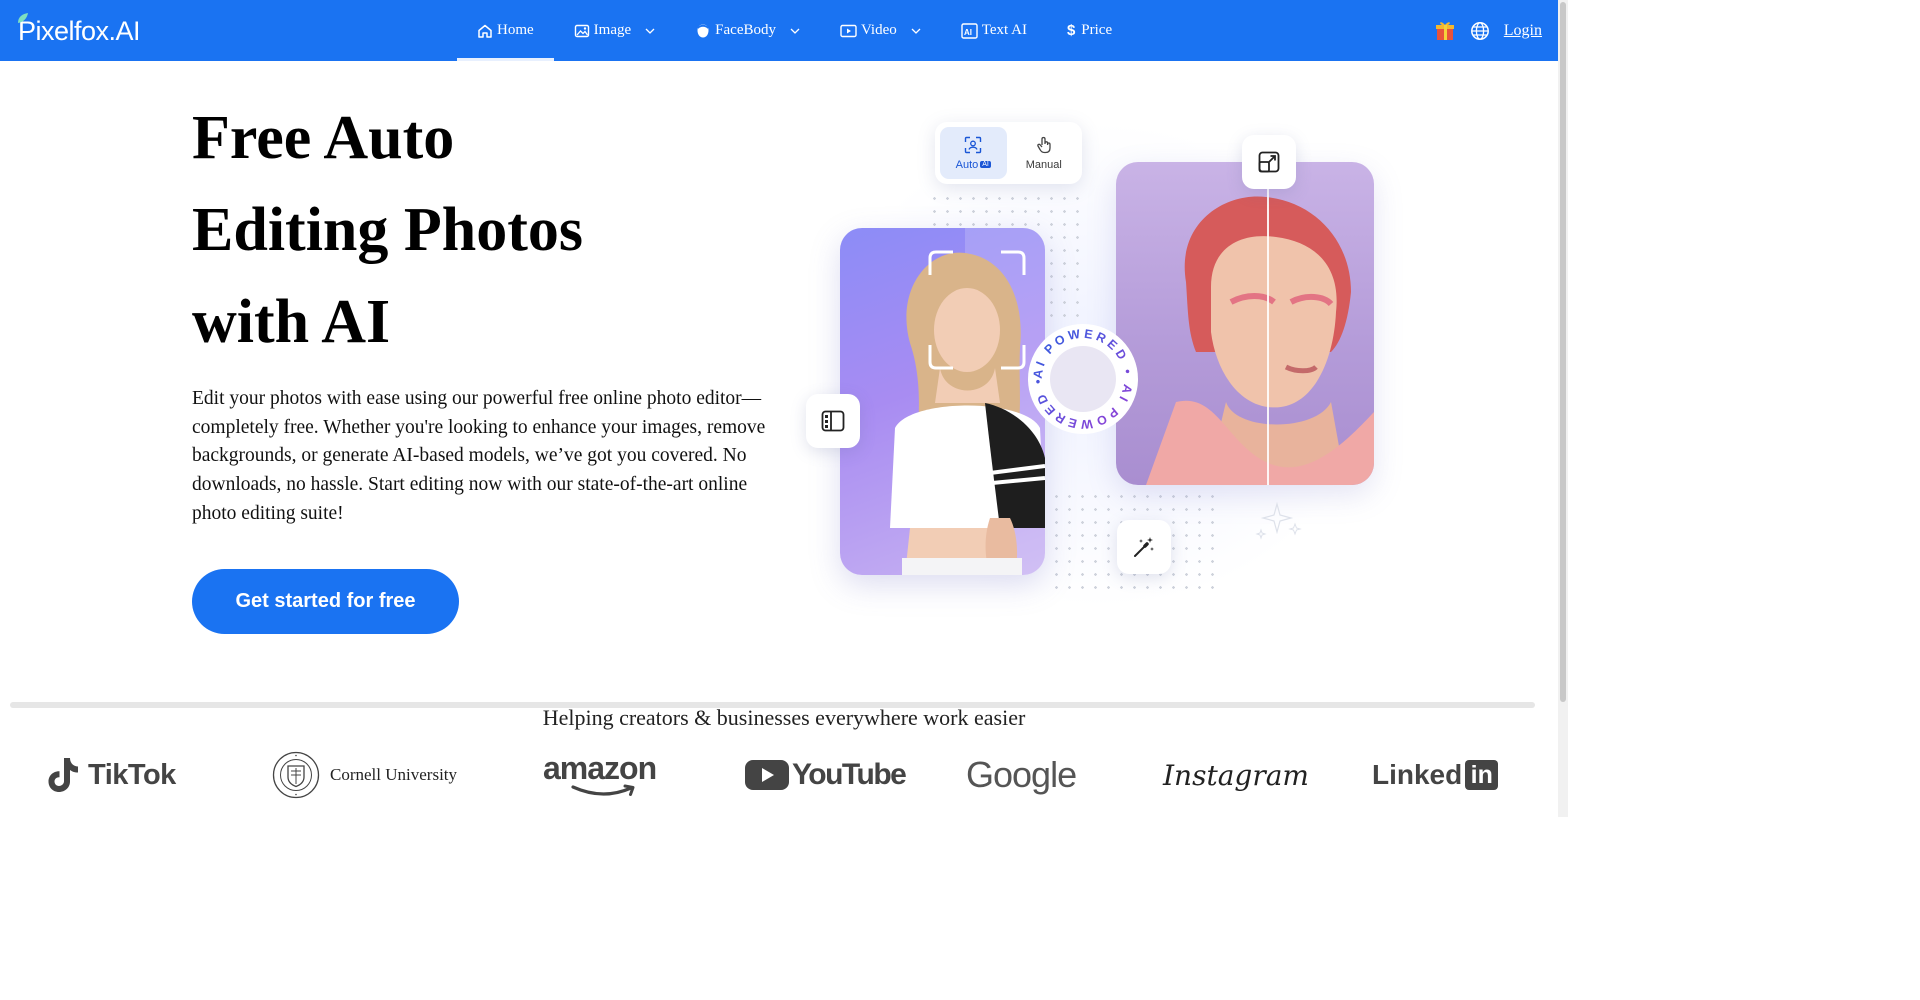 The height and width of the screenshot is (1000, 1920). I want to click on nav-item-label: FaceBody, so click(745, 30).